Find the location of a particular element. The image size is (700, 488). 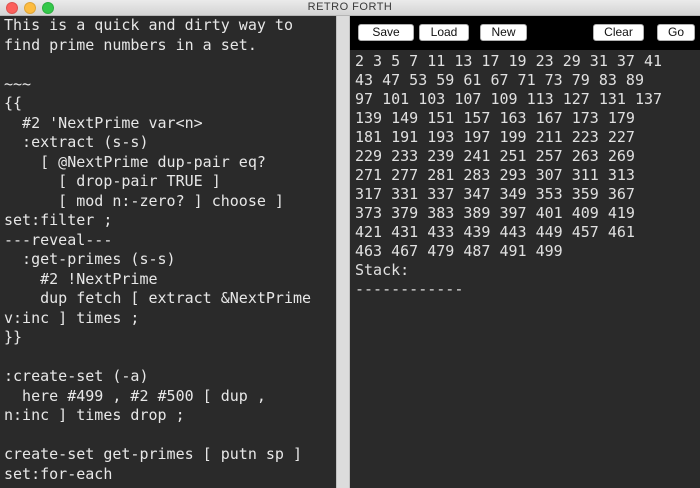

code-line: :get-primes (s-s) is located at coordinates (90, 259).